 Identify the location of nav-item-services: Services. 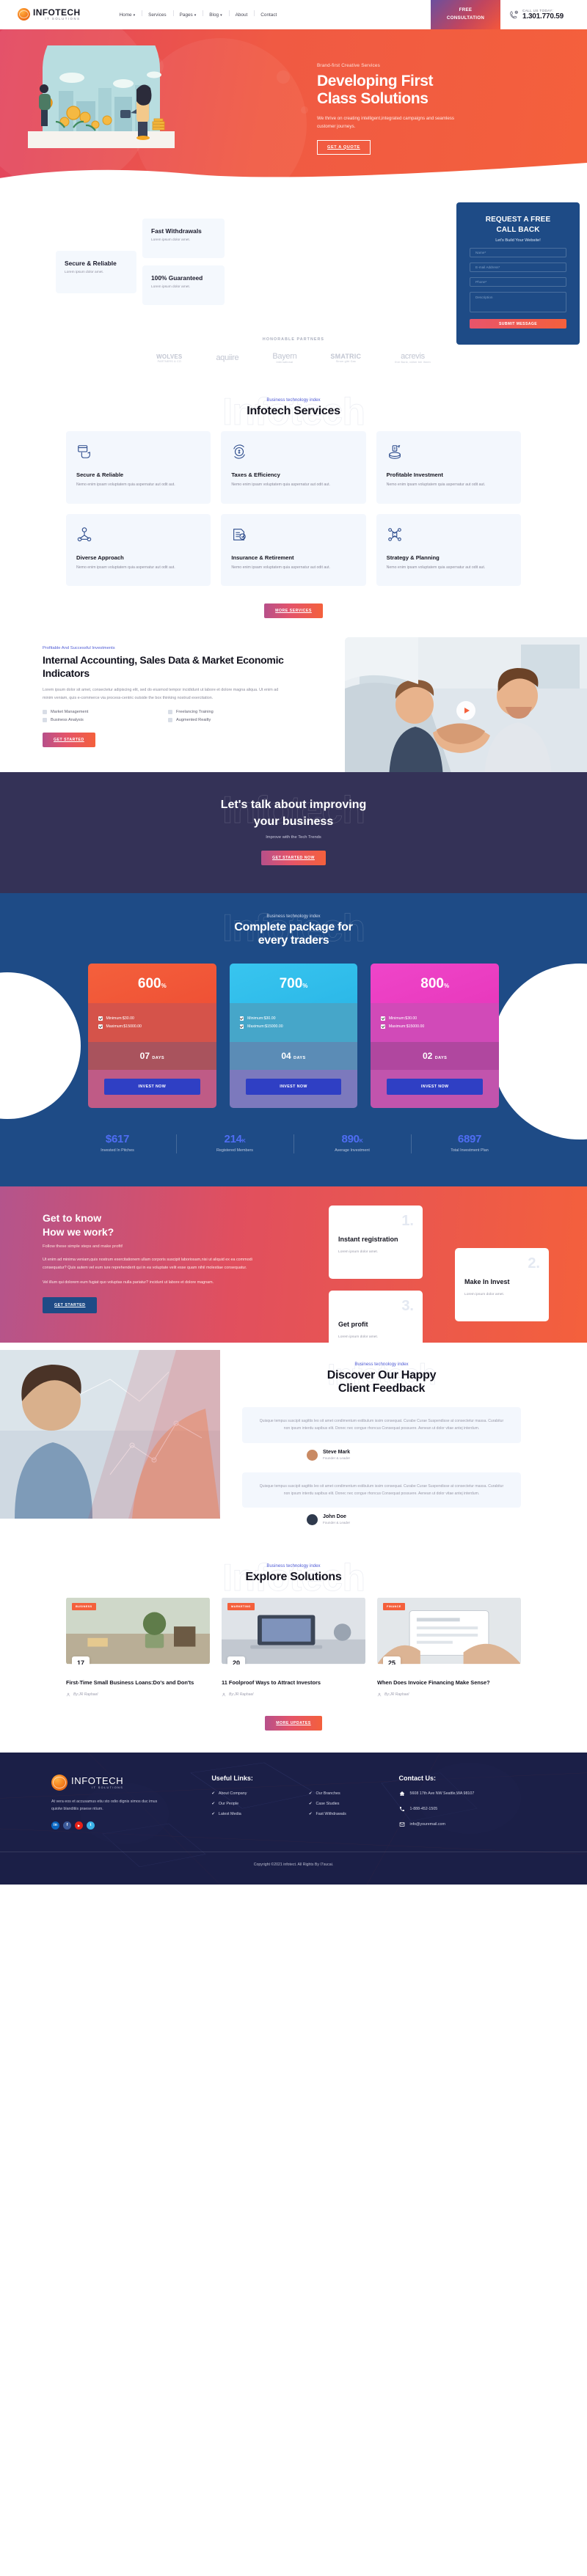
(157, 14).